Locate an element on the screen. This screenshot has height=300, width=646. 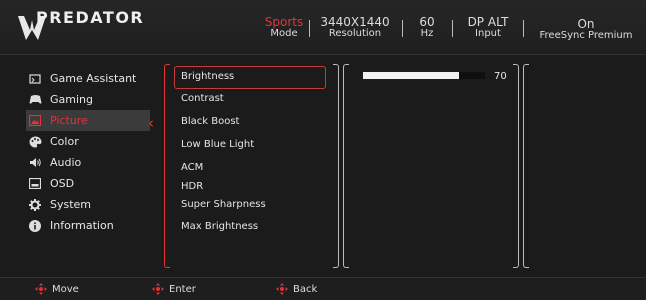
input-stat: DP ALT Input is located at coordinates (488, 27).